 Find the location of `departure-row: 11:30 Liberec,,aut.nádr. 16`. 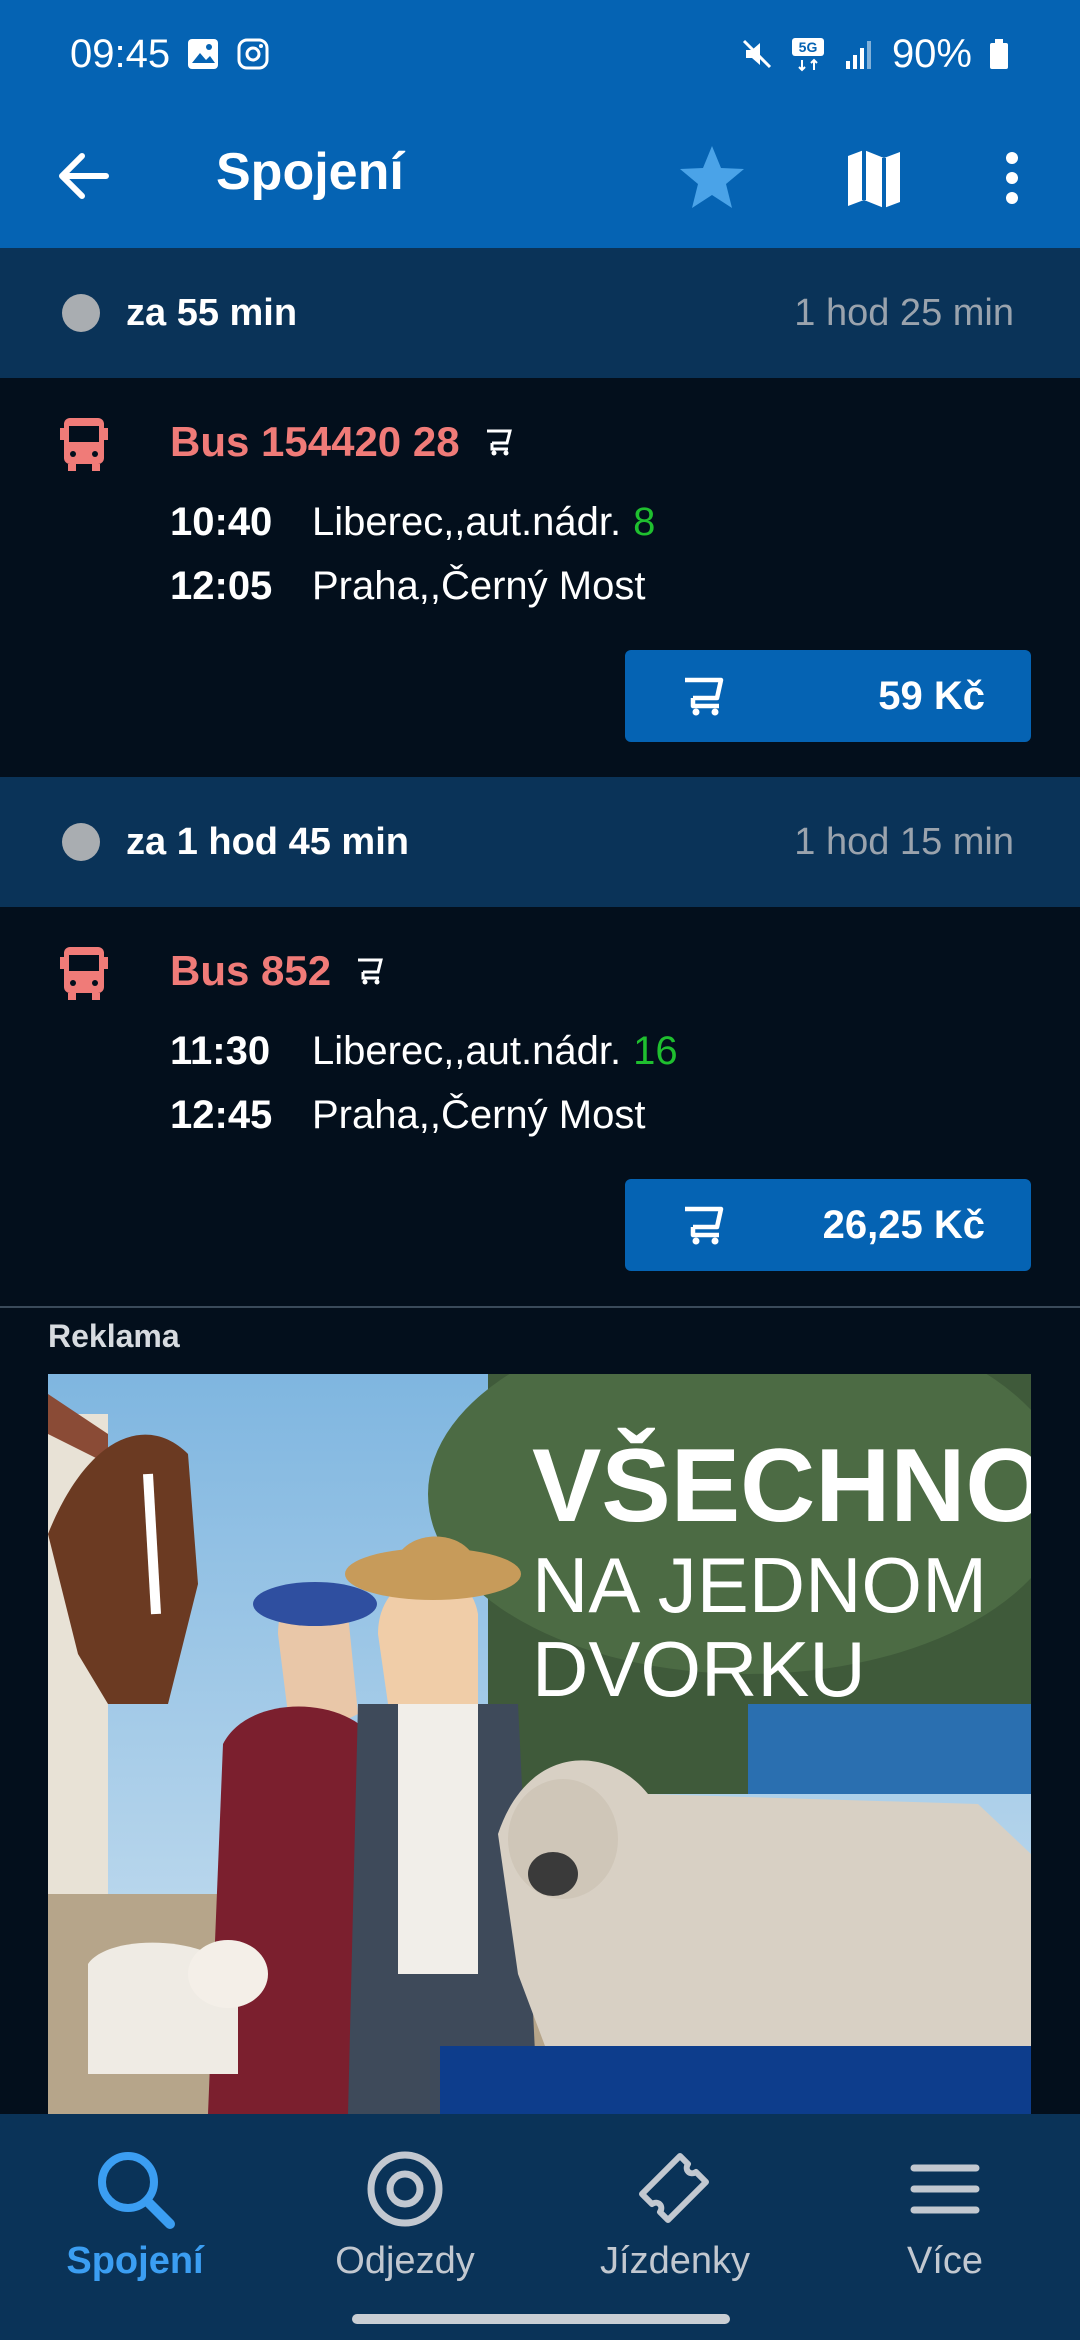

departure-row: 11:30 Liberec,,aut.nádr. 16 is located at coordinates (424, 1051).